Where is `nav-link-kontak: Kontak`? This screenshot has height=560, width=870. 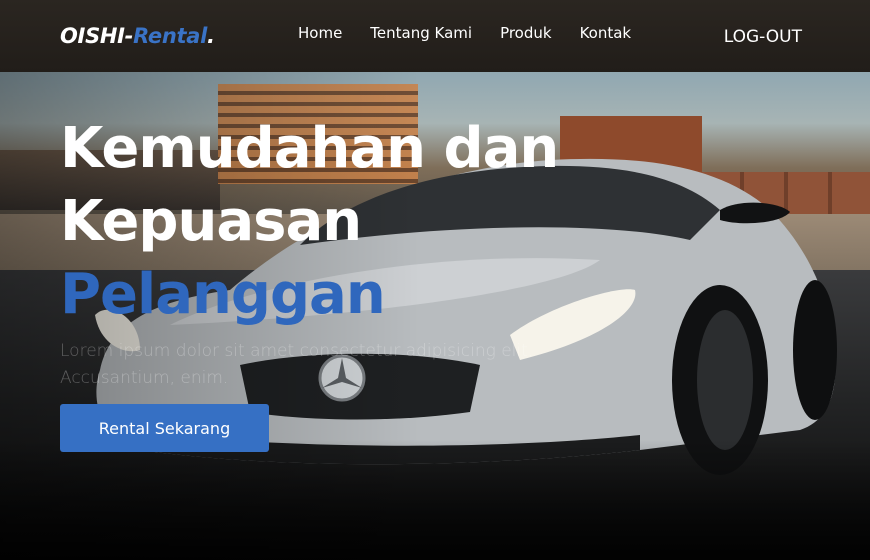 nav-link-kontak: Kontak is located at coordinates (606, 33).